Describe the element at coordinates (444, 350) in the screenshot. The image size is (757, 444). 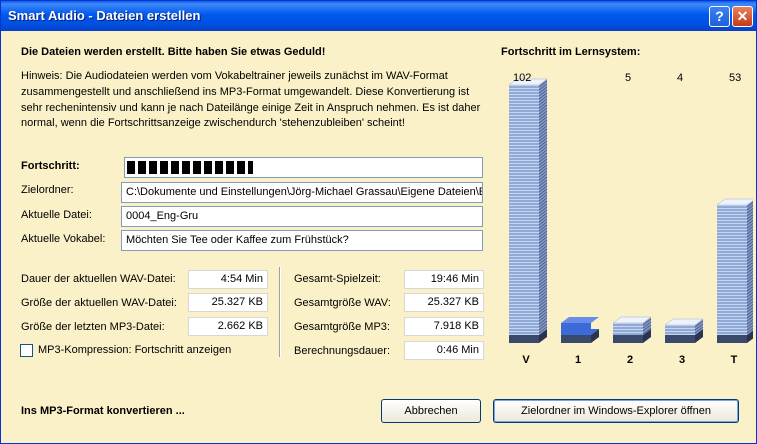
I see `calc-duration-value: 0:46 Min` at that location.